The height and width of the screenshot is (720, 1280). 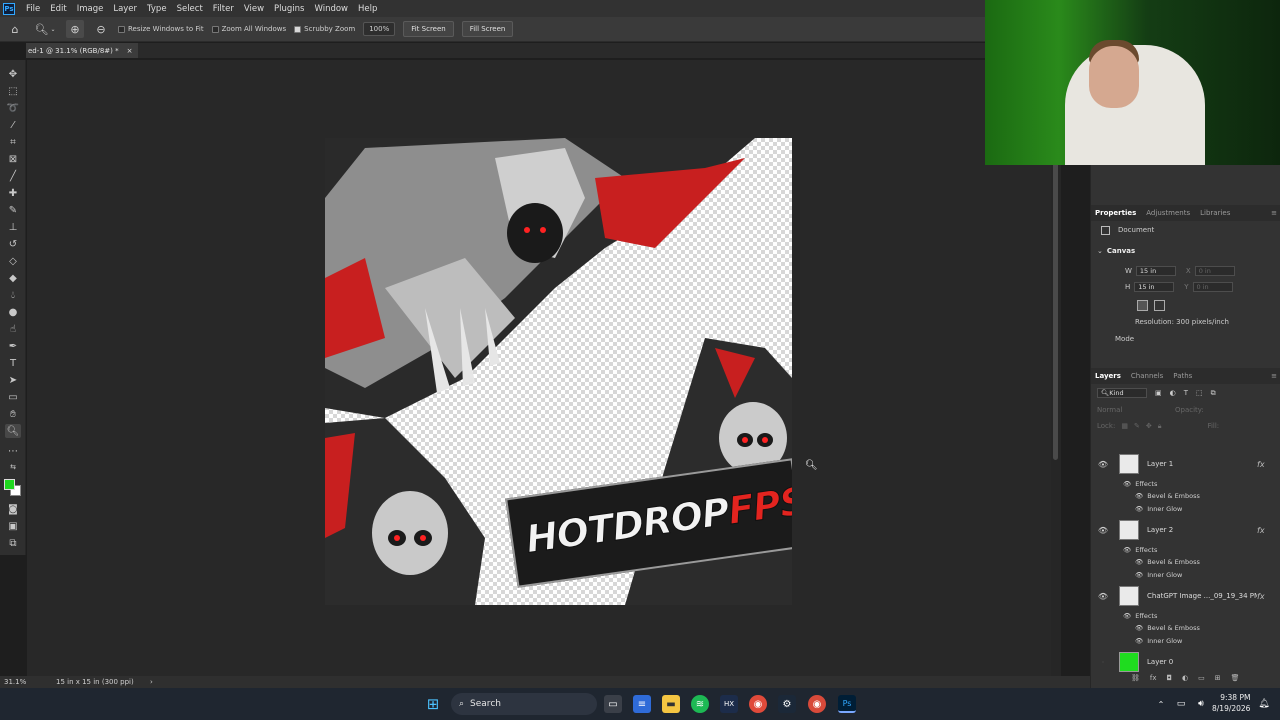 What do you see at coordinates (13, 295) in the screenshot?
I see `blur-tool-icon: 💧︎` at bounding box center [13, 295].